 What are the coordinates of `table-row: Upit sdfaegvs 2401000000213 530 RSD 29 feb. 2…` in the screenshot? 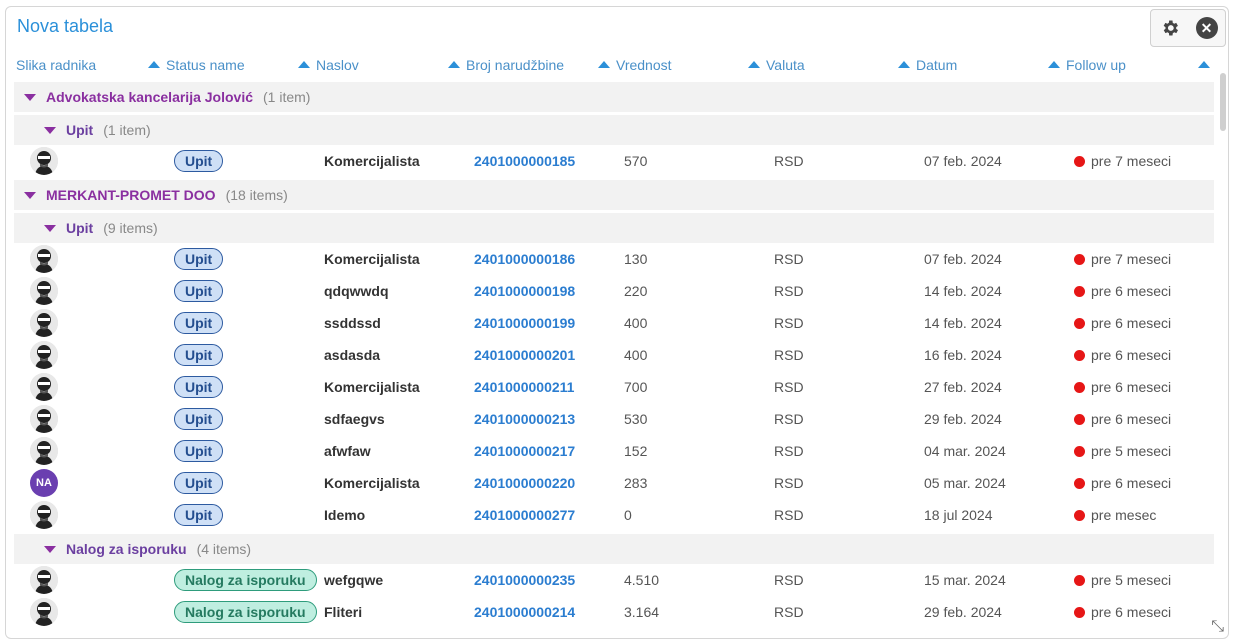 It's located at (614, 419).